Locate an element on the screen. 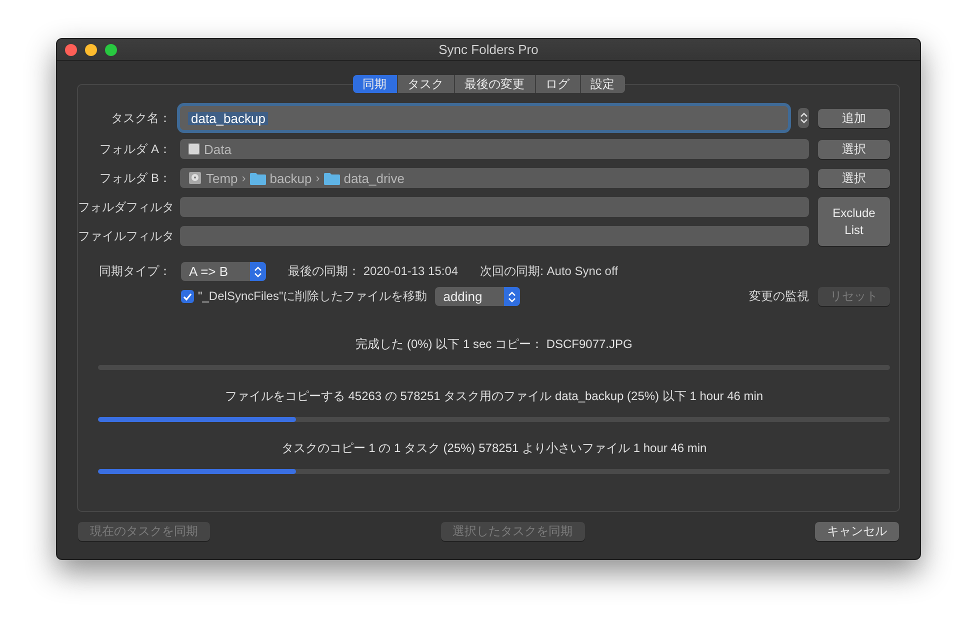 Image resolution: width=977 pixels, height=635 pixels. checkbox-label: "_DelSyncFiles"に削除したファイルを移動 is located at coordinates (313, 296).